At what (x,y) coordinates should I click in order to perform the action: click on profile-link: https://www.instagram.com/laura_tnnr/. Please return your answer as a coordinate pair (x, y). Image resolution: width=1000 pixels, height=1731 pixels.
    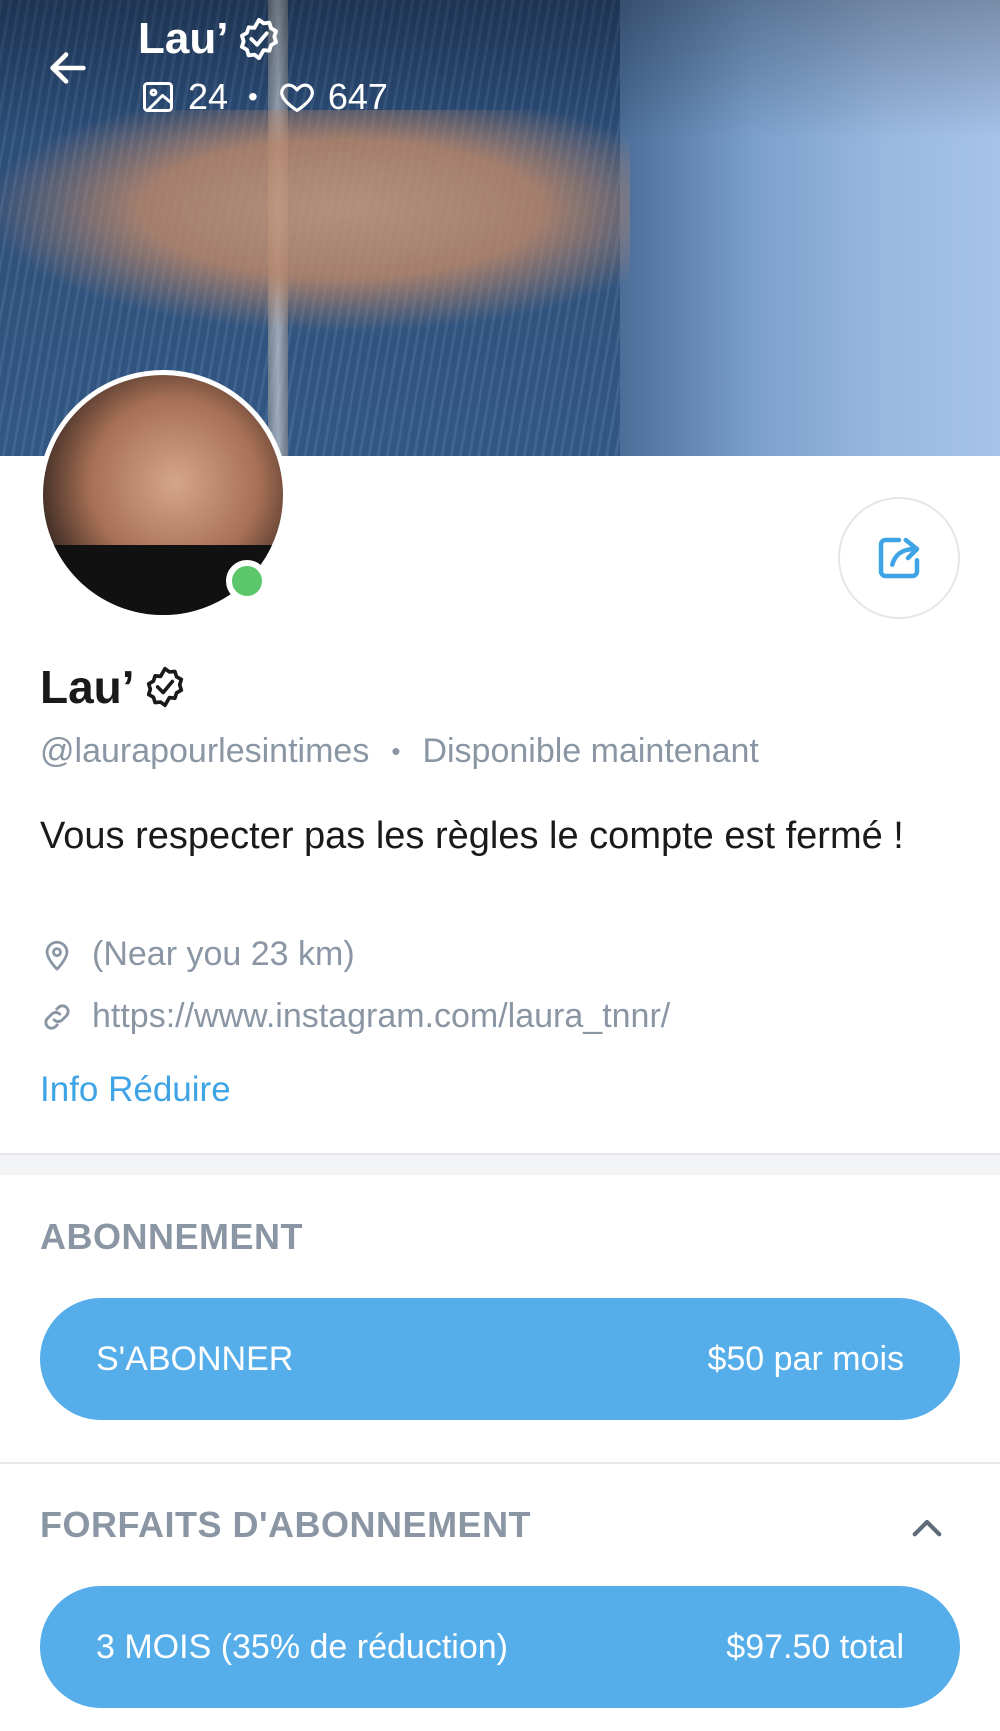
    Looking at the image, I should click on (381, 1016).